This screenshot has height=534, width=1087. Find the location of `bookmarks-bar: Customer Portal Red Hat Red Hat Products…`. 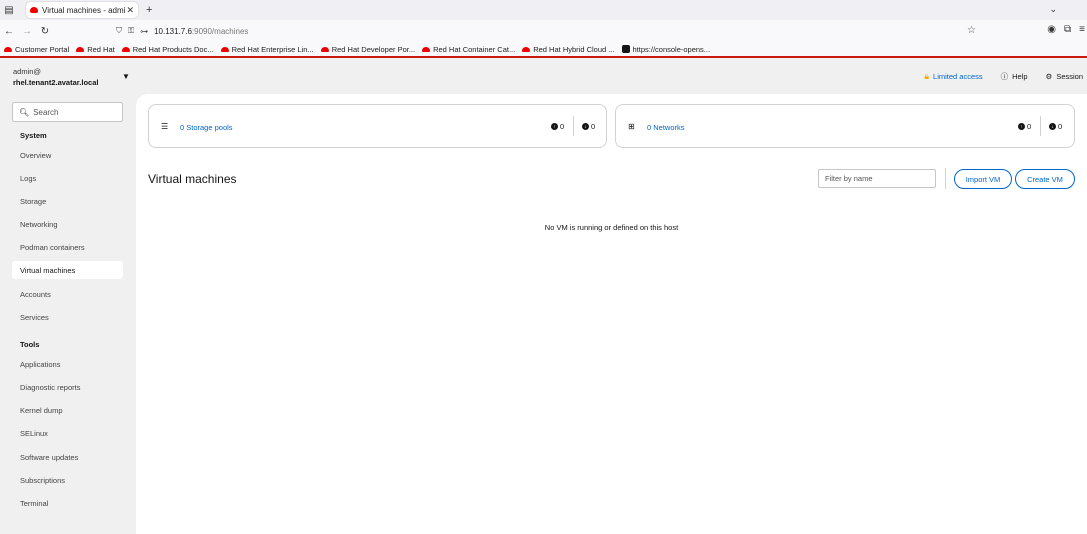

bookmarks-bar: Customer Portal Red Hat Red Hat Products… is located at coordinates (543, 50).